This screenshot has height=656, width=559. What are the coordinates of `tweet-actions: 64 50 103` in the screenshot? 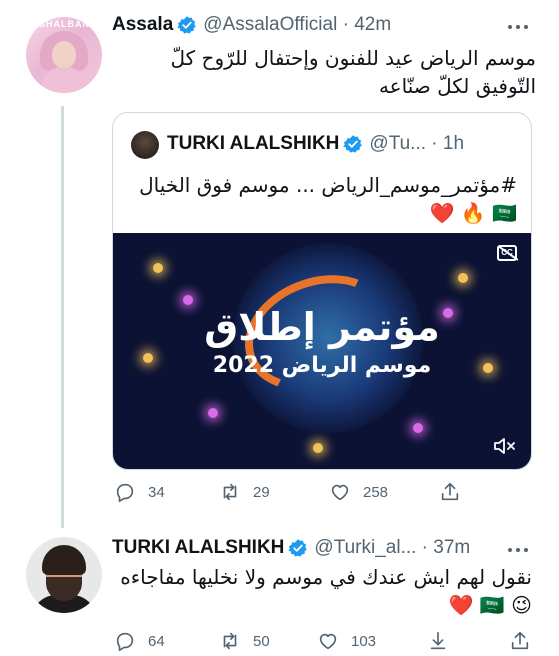 It's located at (328, 641).